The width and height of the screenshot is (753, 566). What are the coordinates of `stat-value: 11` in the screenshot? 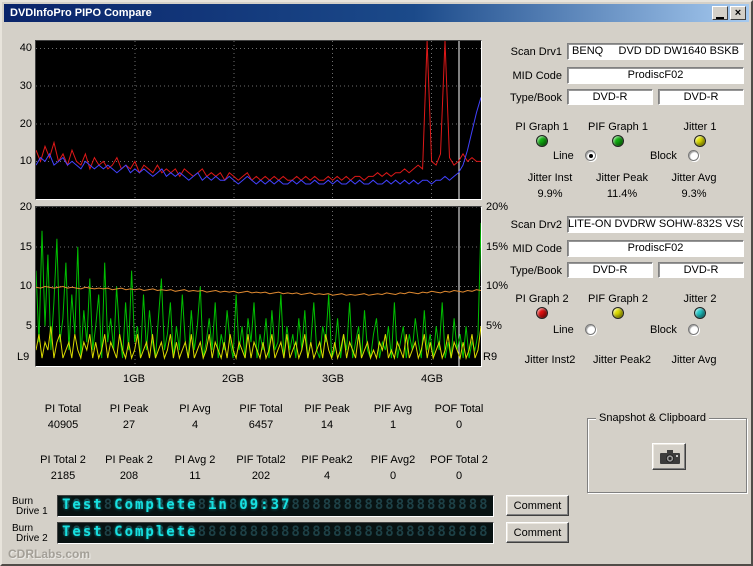 It's located at (195, 476).